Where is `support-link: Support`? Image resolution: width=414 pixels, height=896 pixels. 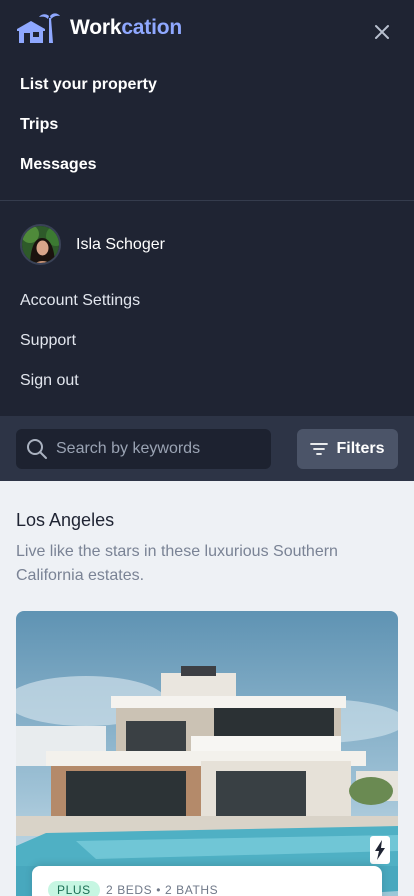
support-link: Support is located at coordinates (48, 341).